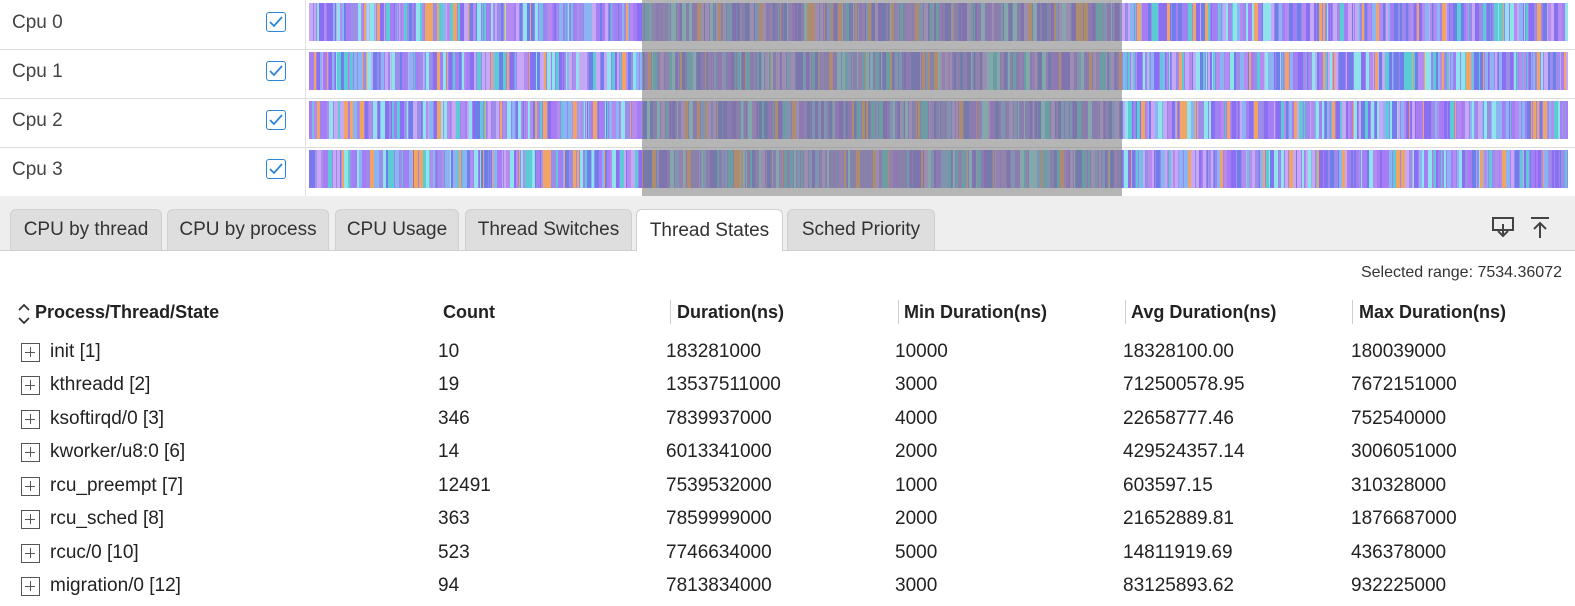 The width and height of the screenshot is (1575, 606). What do you see at coordinates (127, 312) in the screenshot?
I see `column-header-name: Process/Thread/State` at bounding box center [127, 312].